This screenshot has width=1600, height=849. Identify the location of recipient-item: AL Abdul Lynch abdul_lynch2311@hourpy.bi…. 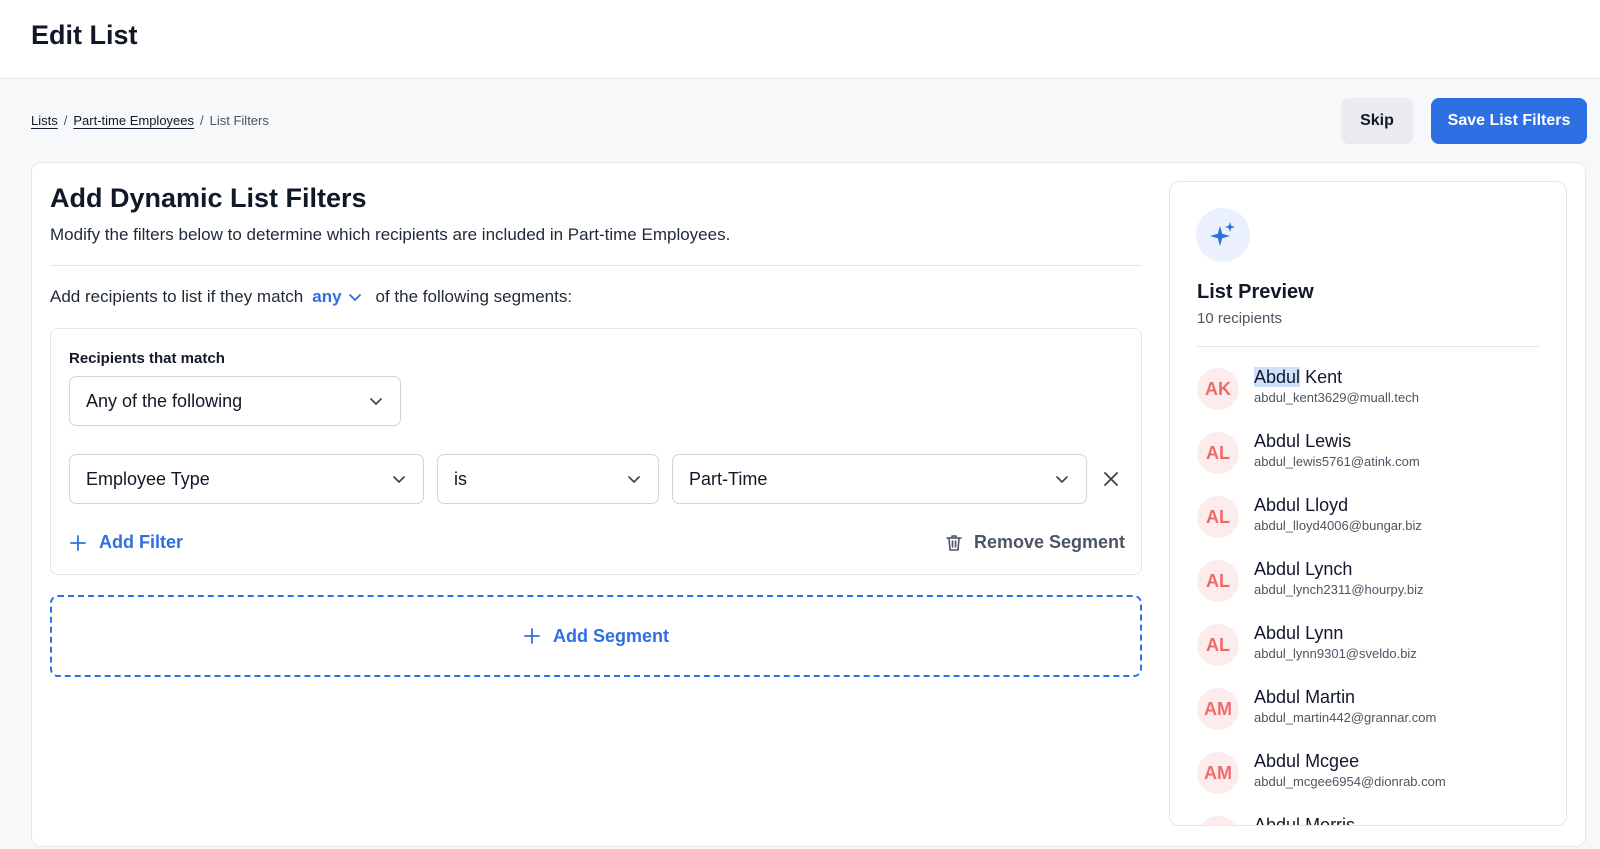
(1377, 590).